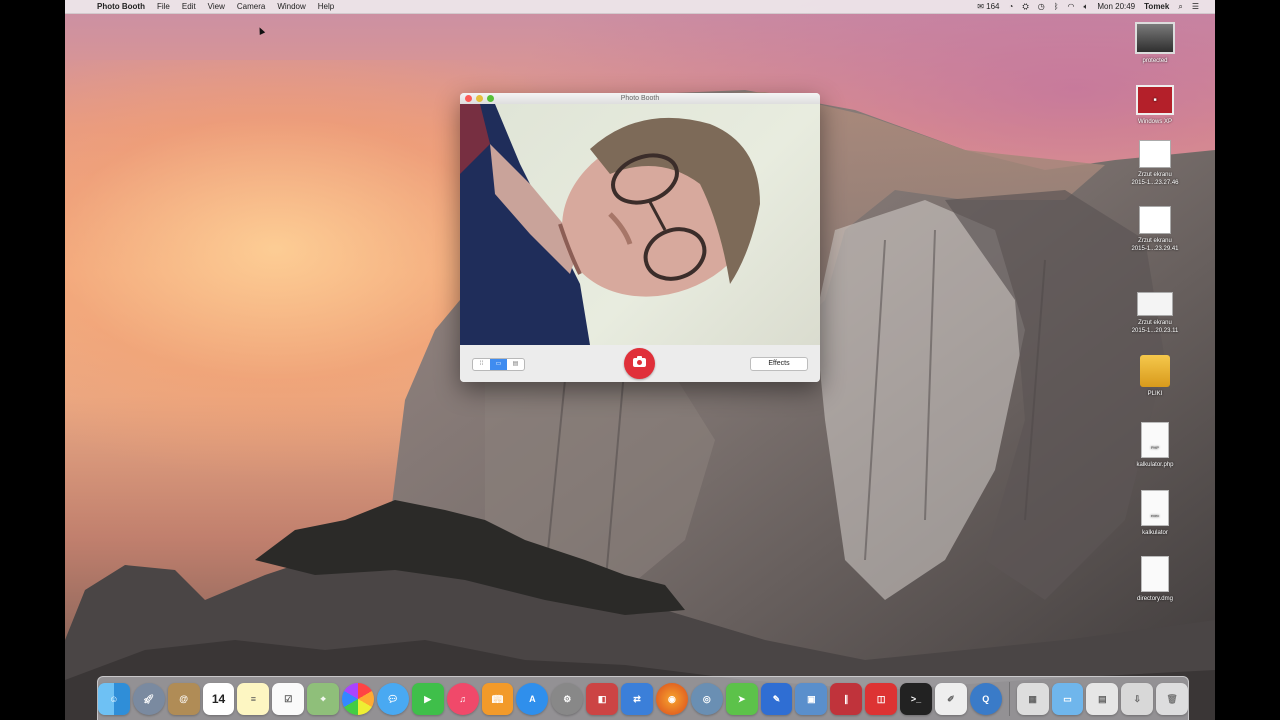 The image size is (1280, 720). I want to click on movie-view-button: ▤, so click(515, 364).